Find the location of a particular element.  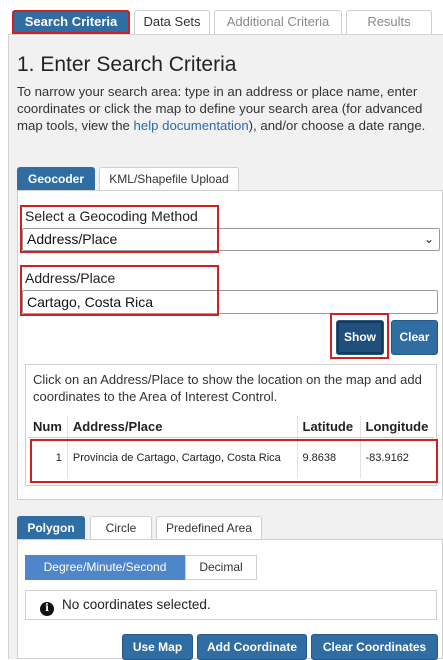

add-coordinate-button: Add Coordinate is located at coordinates (252, 647).